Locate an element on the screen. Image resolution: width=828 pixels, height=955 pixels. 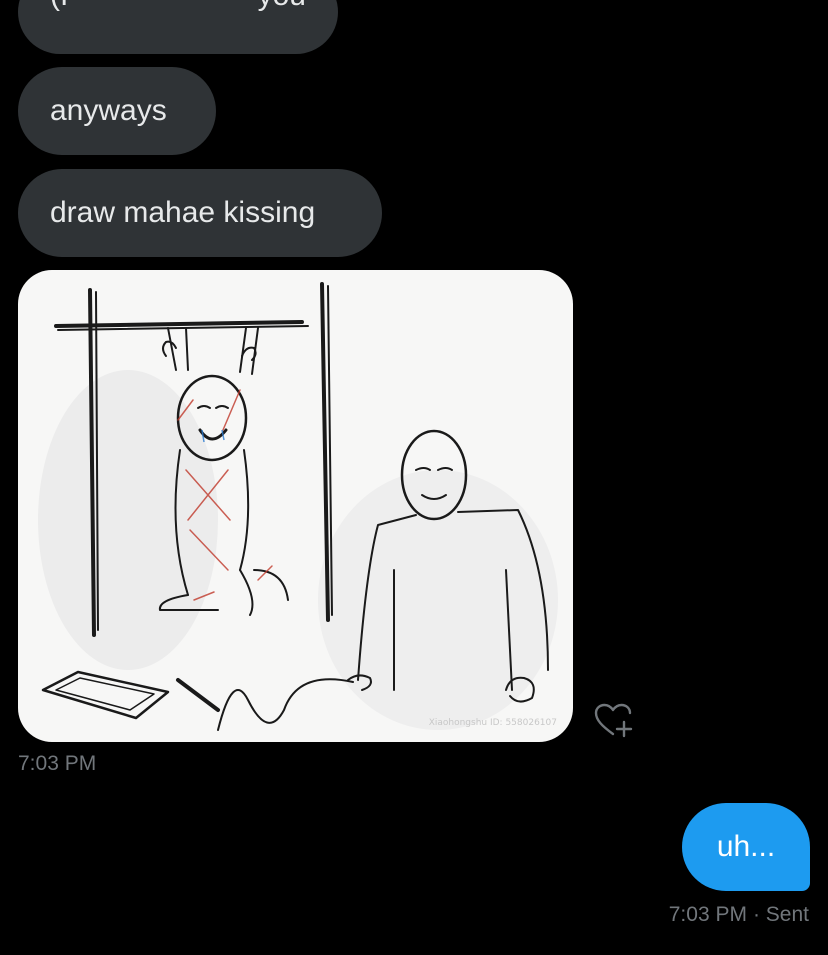
delivery-status: · Sent is located at coordinates (780, 914).